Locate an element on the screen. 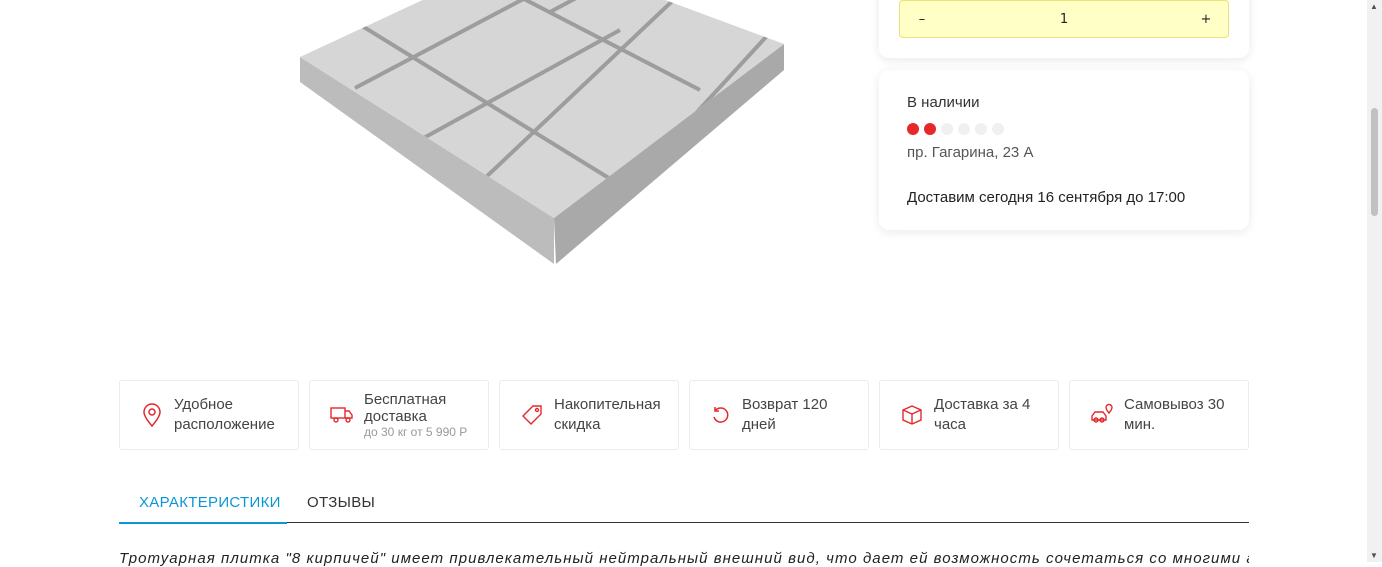 This screenshot has height=567, width=1382. feature-label: Возврат 120 дней is located at coordinates (785, 414).